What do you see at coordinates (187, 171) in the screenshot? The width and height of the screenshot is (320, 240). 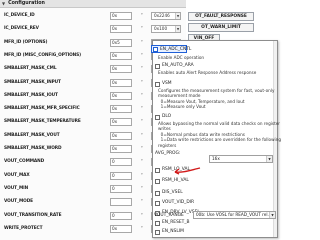 I see `red-arrow-icon` at bounding box center [187, 171].